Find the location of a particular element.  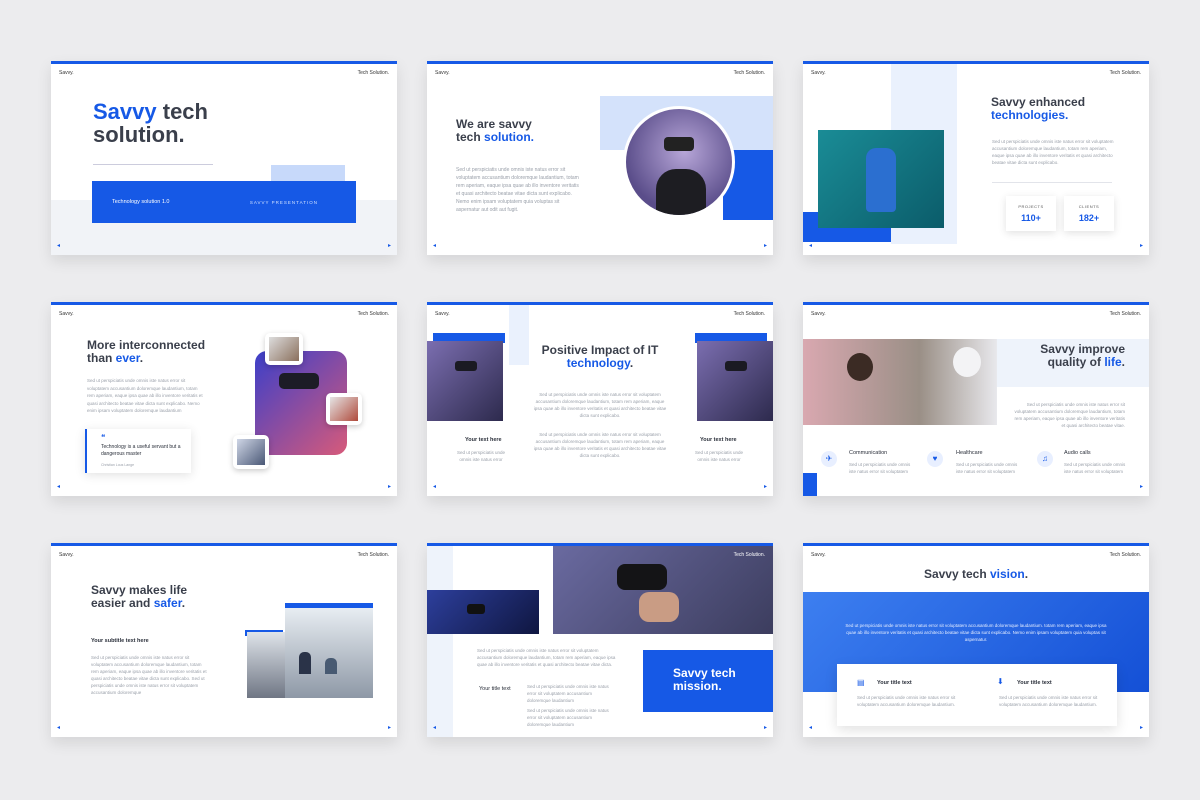

office-photo-left is located at coordinates (266, 665).